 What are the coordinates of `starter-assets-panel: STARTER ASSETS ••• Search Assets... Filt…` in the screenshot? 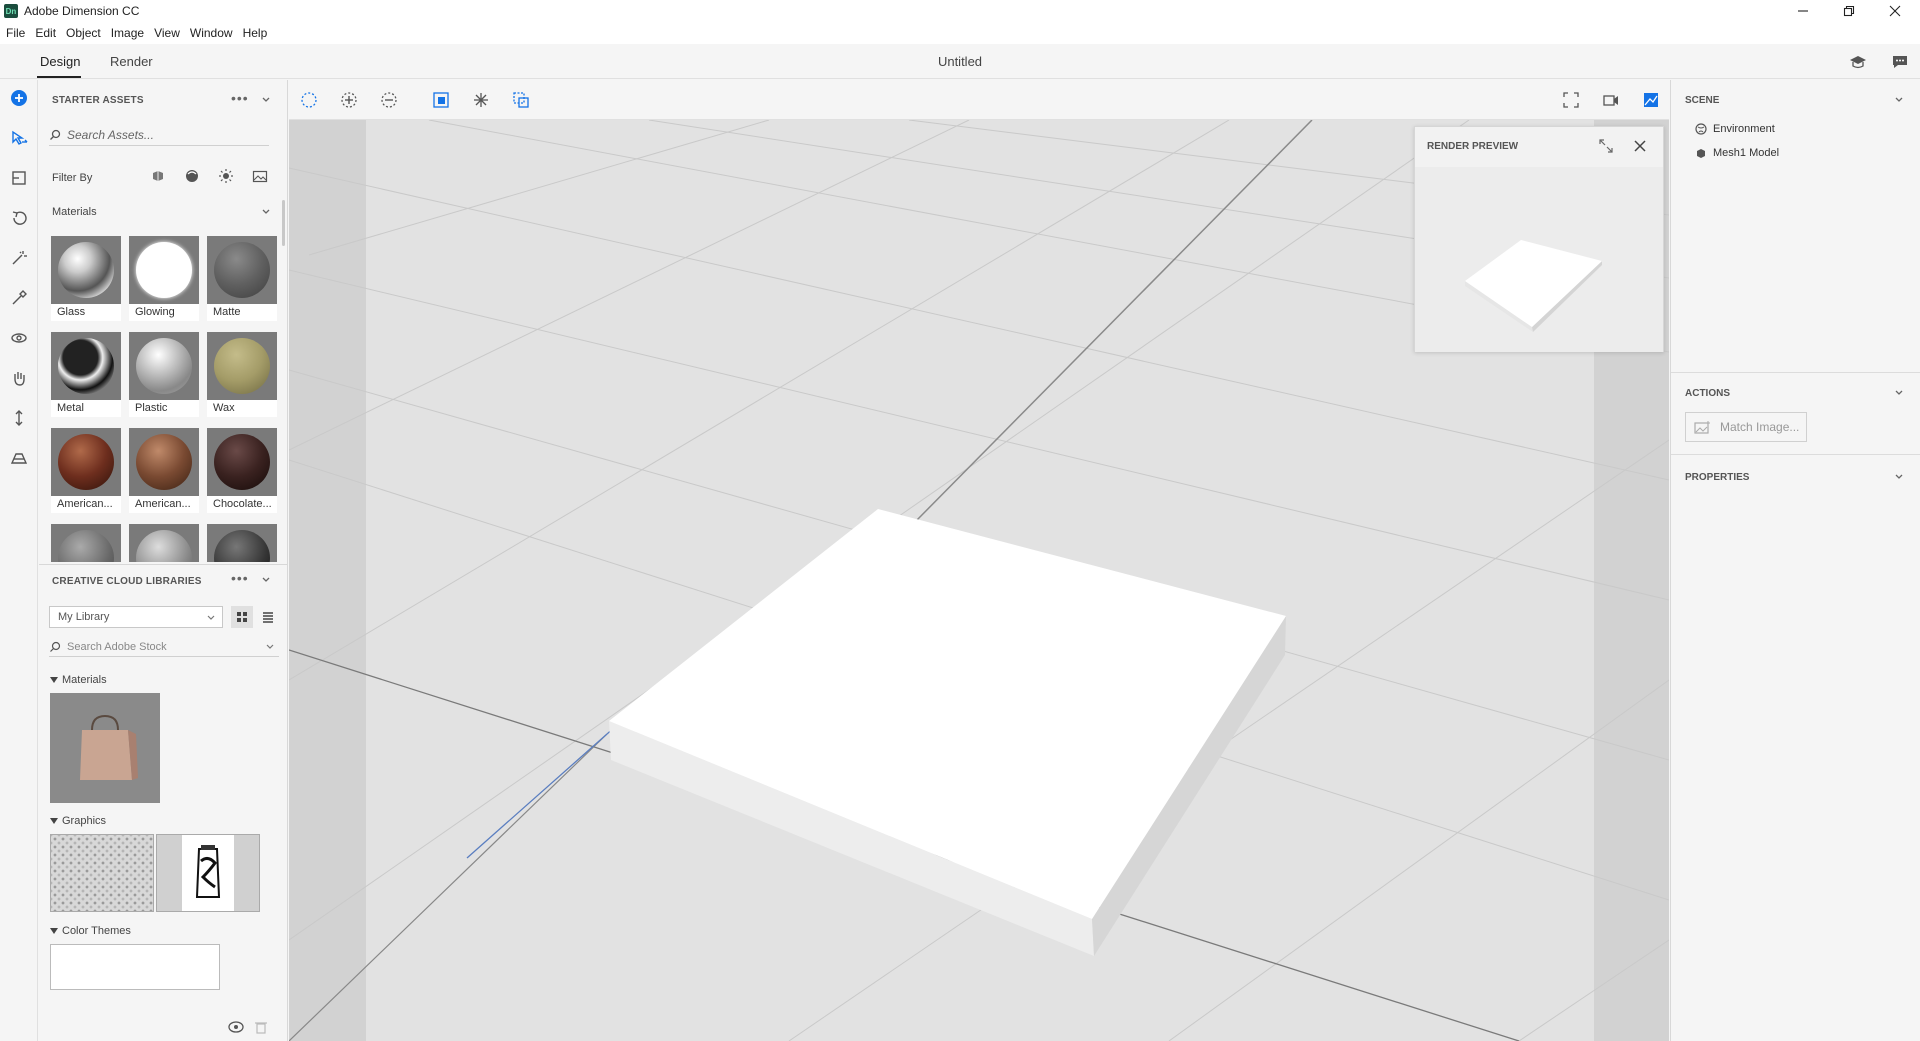 It's located at (163, 560).